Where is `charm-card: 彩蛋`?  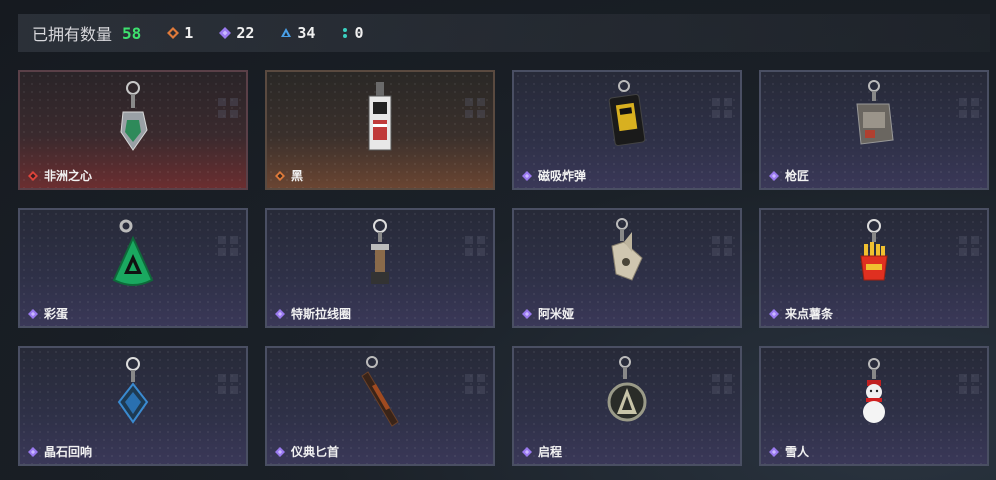 charm-card: 彩蛋 is located at coordinates (133, 268).